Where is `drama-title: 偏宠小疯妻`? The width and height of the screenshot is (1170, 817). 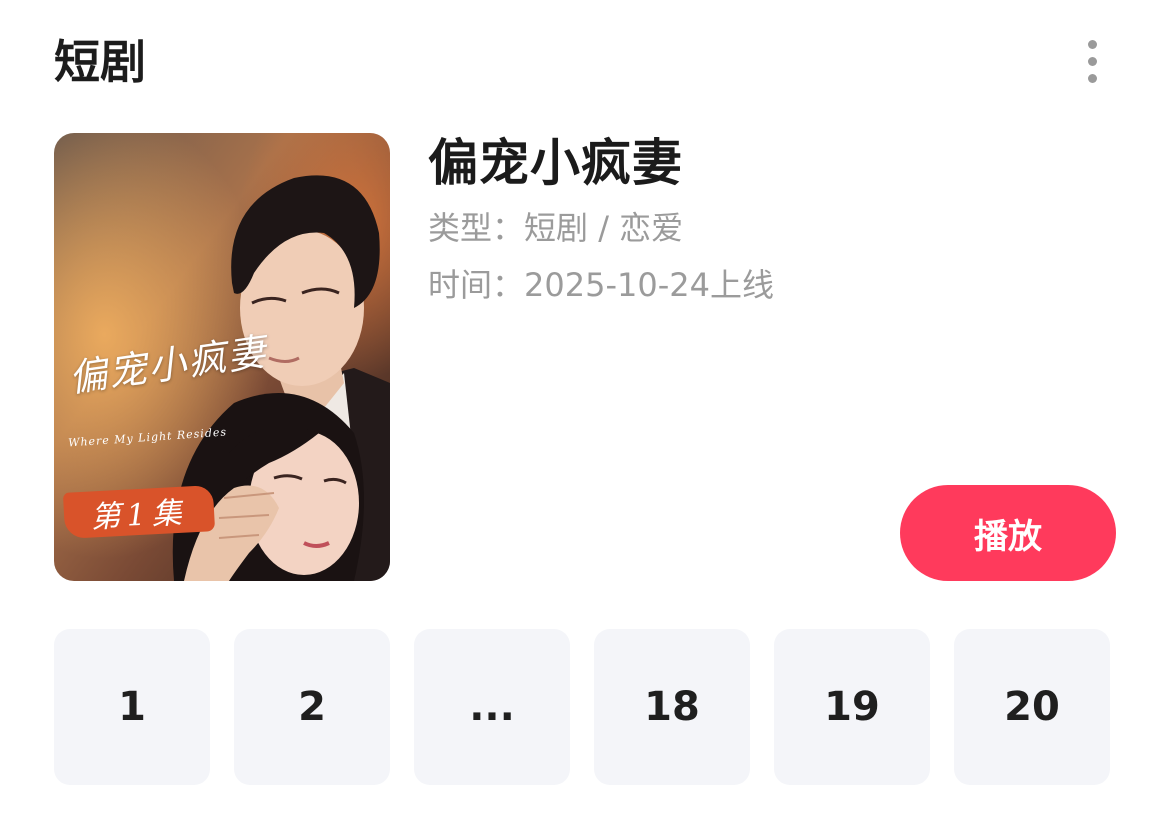 drama-title: 偏宠小疯妻 is located at coordinates (555, 163).